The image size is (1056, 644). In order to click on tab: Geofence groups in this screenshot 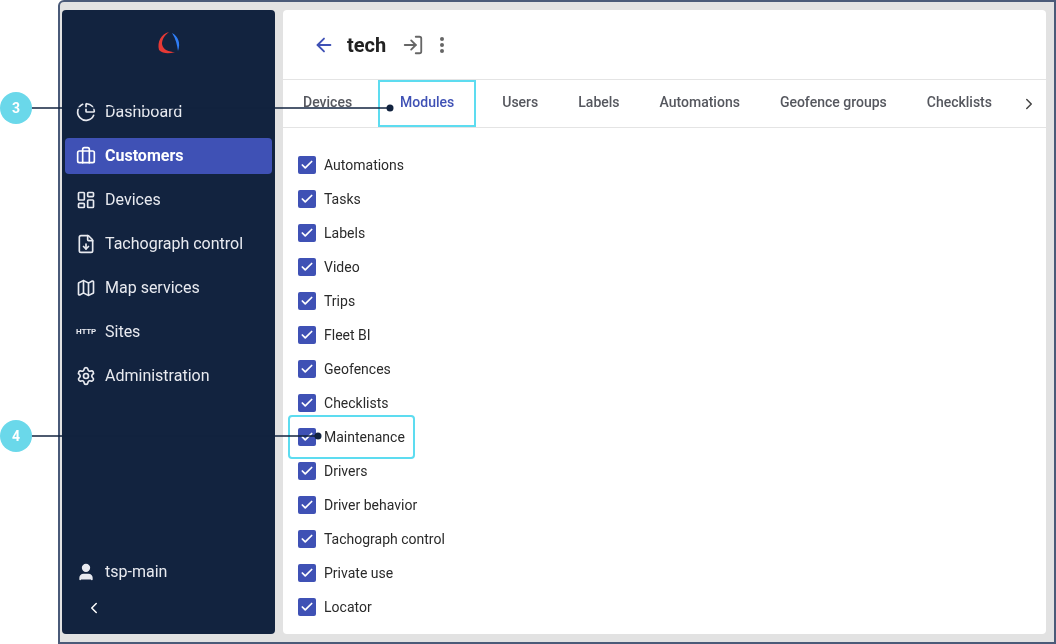, I will do `click(833, 103)`.